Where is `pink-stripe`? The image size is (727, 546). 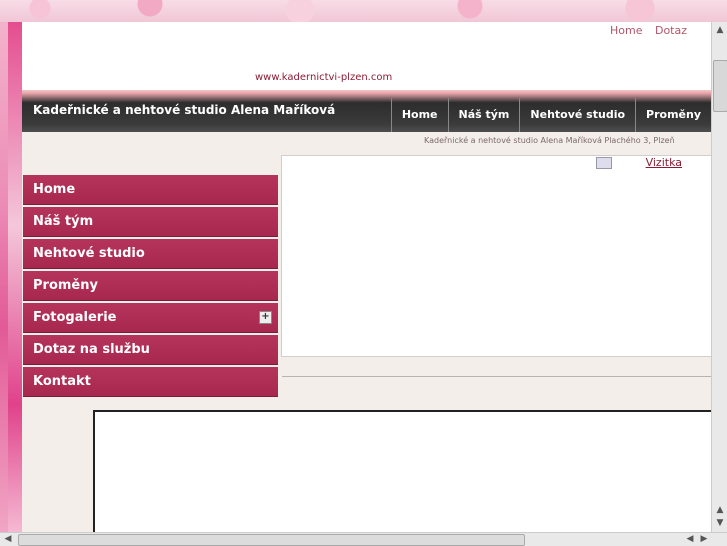
pink-stripe is located at coordinates (15, 277).